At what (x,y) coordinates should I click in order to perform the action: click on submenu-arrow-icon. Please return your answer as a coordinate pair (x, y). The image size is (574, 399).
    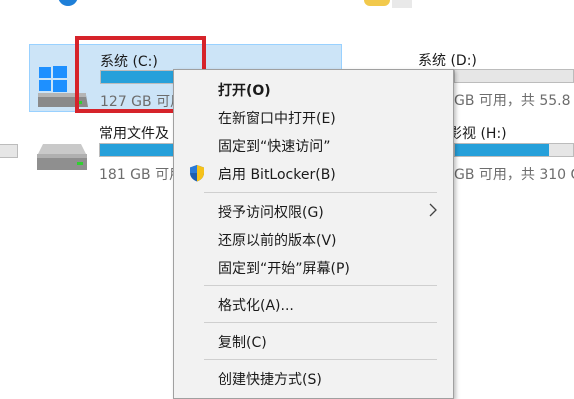
    Looking at the image, I should click on (433, 210).